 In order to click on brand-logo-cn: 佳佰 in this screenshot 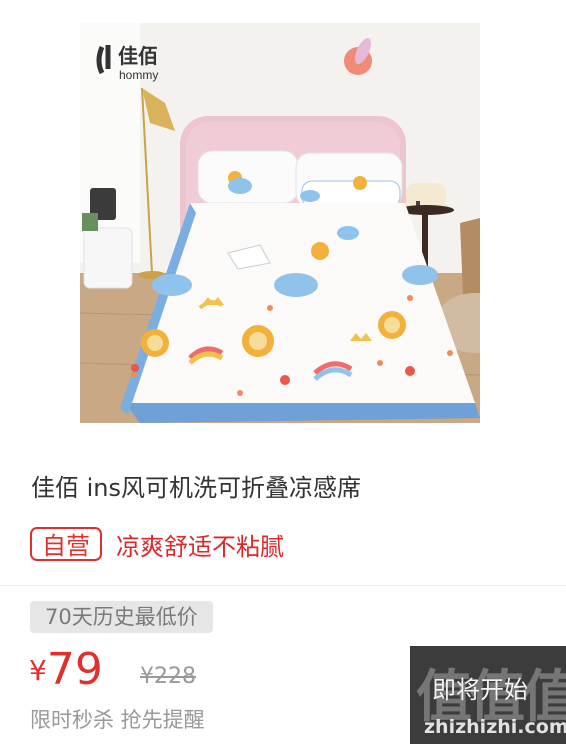, I will do `click(138, 56)`.